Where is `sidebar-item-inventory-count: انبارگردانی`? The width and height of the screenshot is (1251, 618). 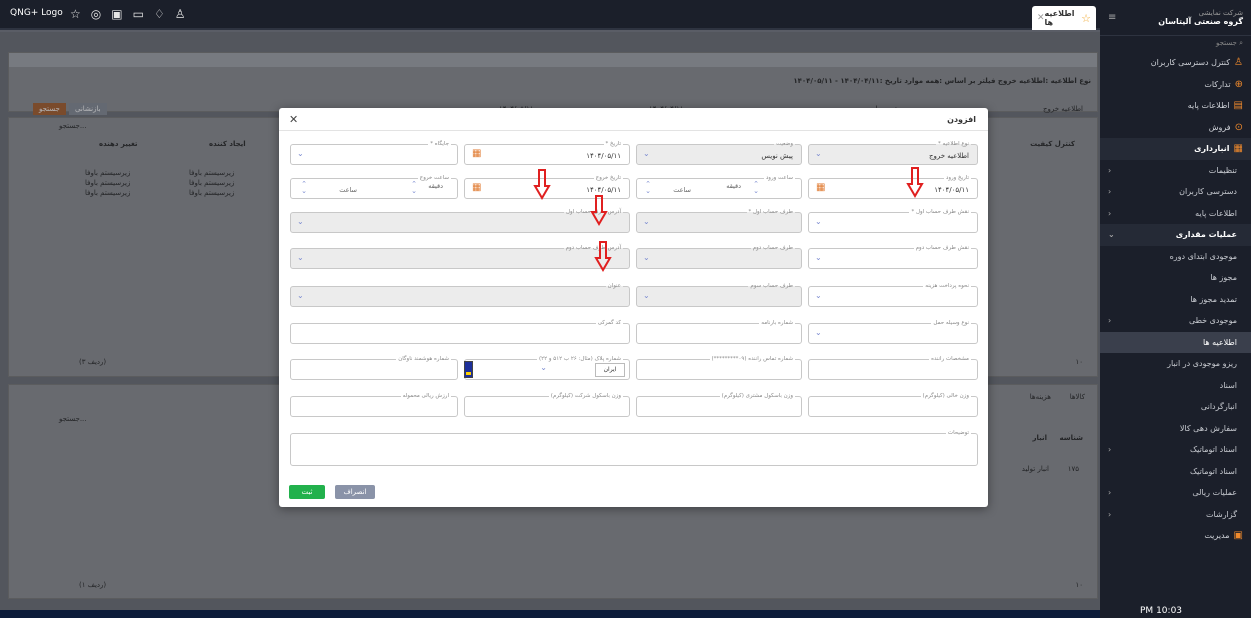
sidebar-item-inventory-count: انبارگردانی is located at coordinates (1175, 407).